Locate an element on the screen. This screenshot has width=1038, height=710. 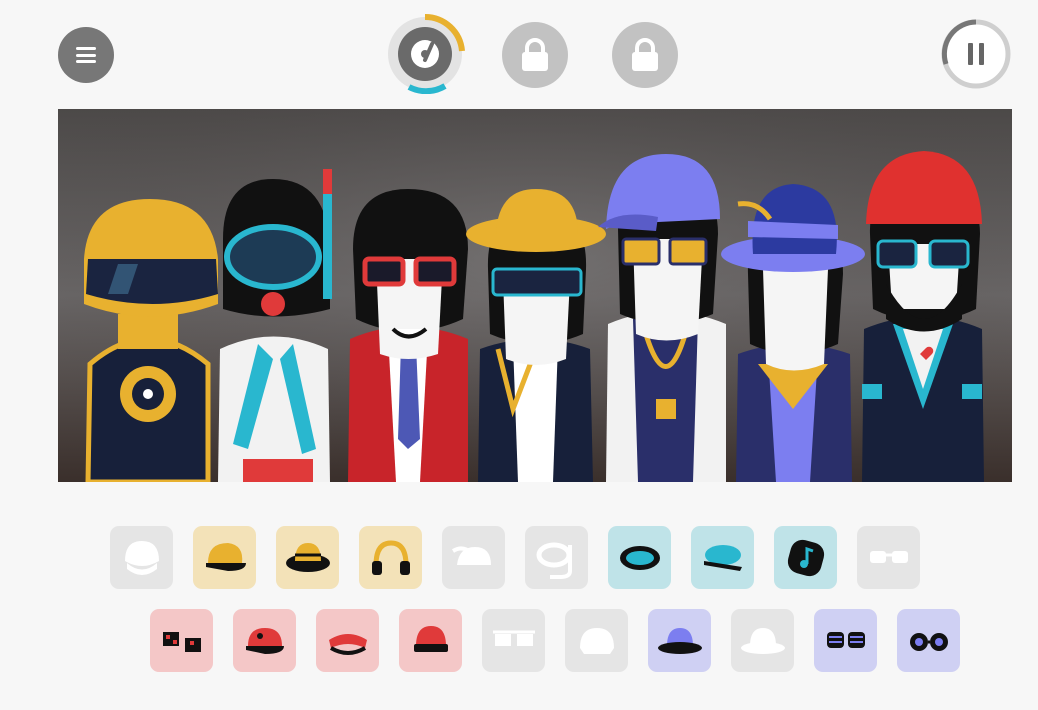
palette-beret-tile is located at coordinates (722, 557).